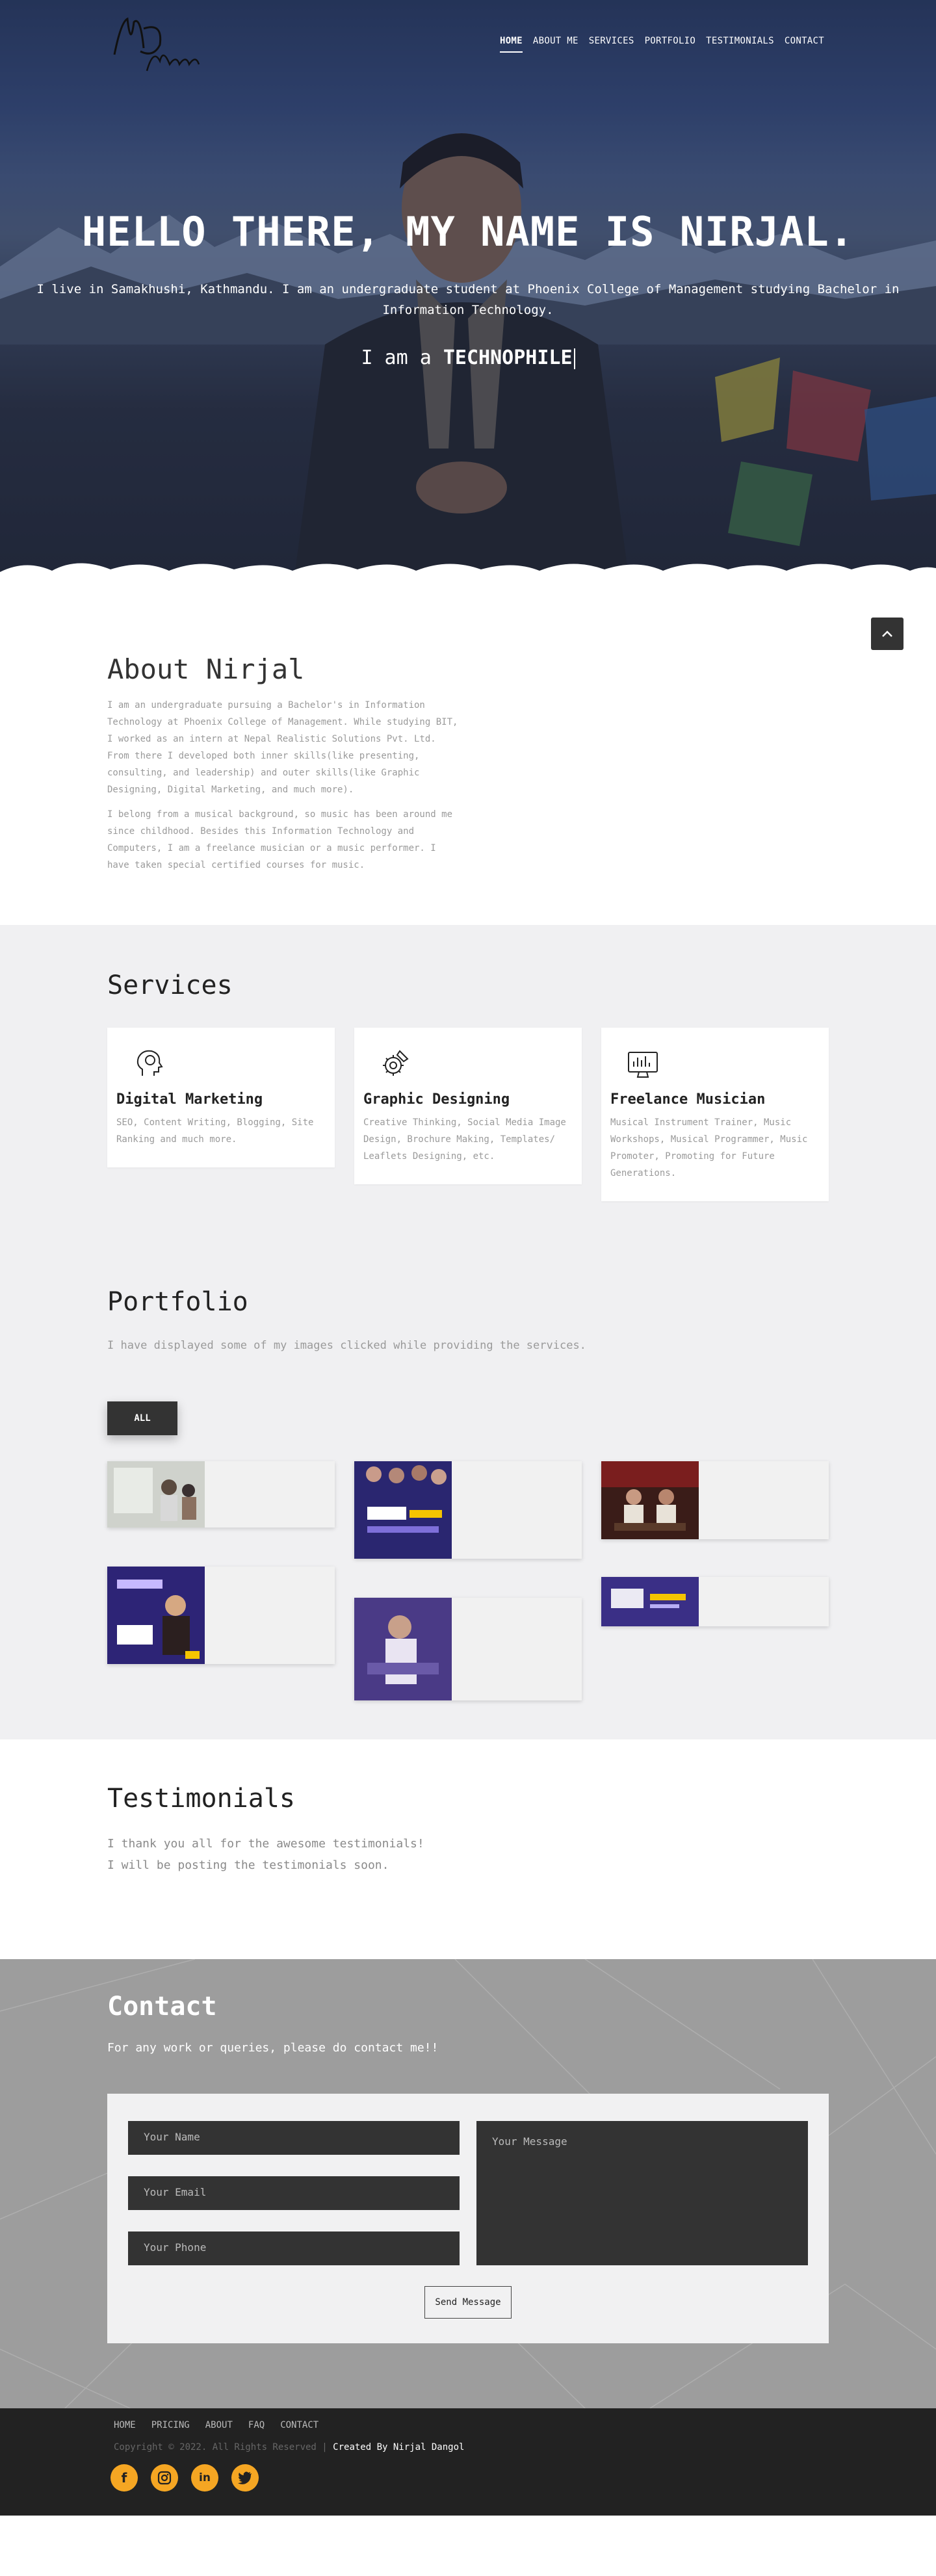  Describe the element at coordinates (171, 2425) in the screenshot. I see `footer-nav-pricing: PRICING` at that location.